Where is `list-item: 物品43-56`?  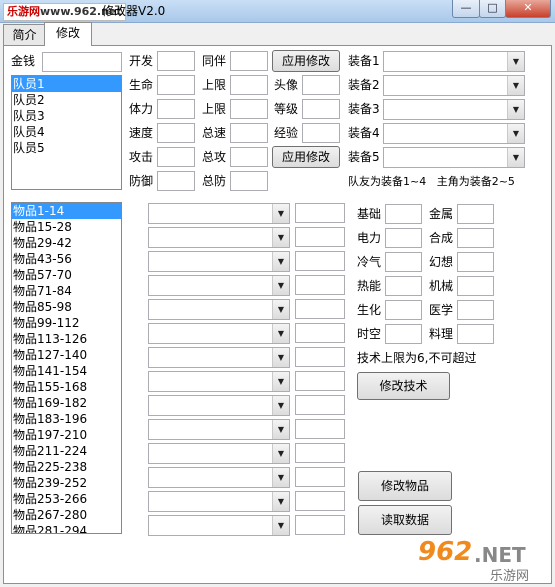
list-item: 物品43-56 is located at coordinates (66, 259).